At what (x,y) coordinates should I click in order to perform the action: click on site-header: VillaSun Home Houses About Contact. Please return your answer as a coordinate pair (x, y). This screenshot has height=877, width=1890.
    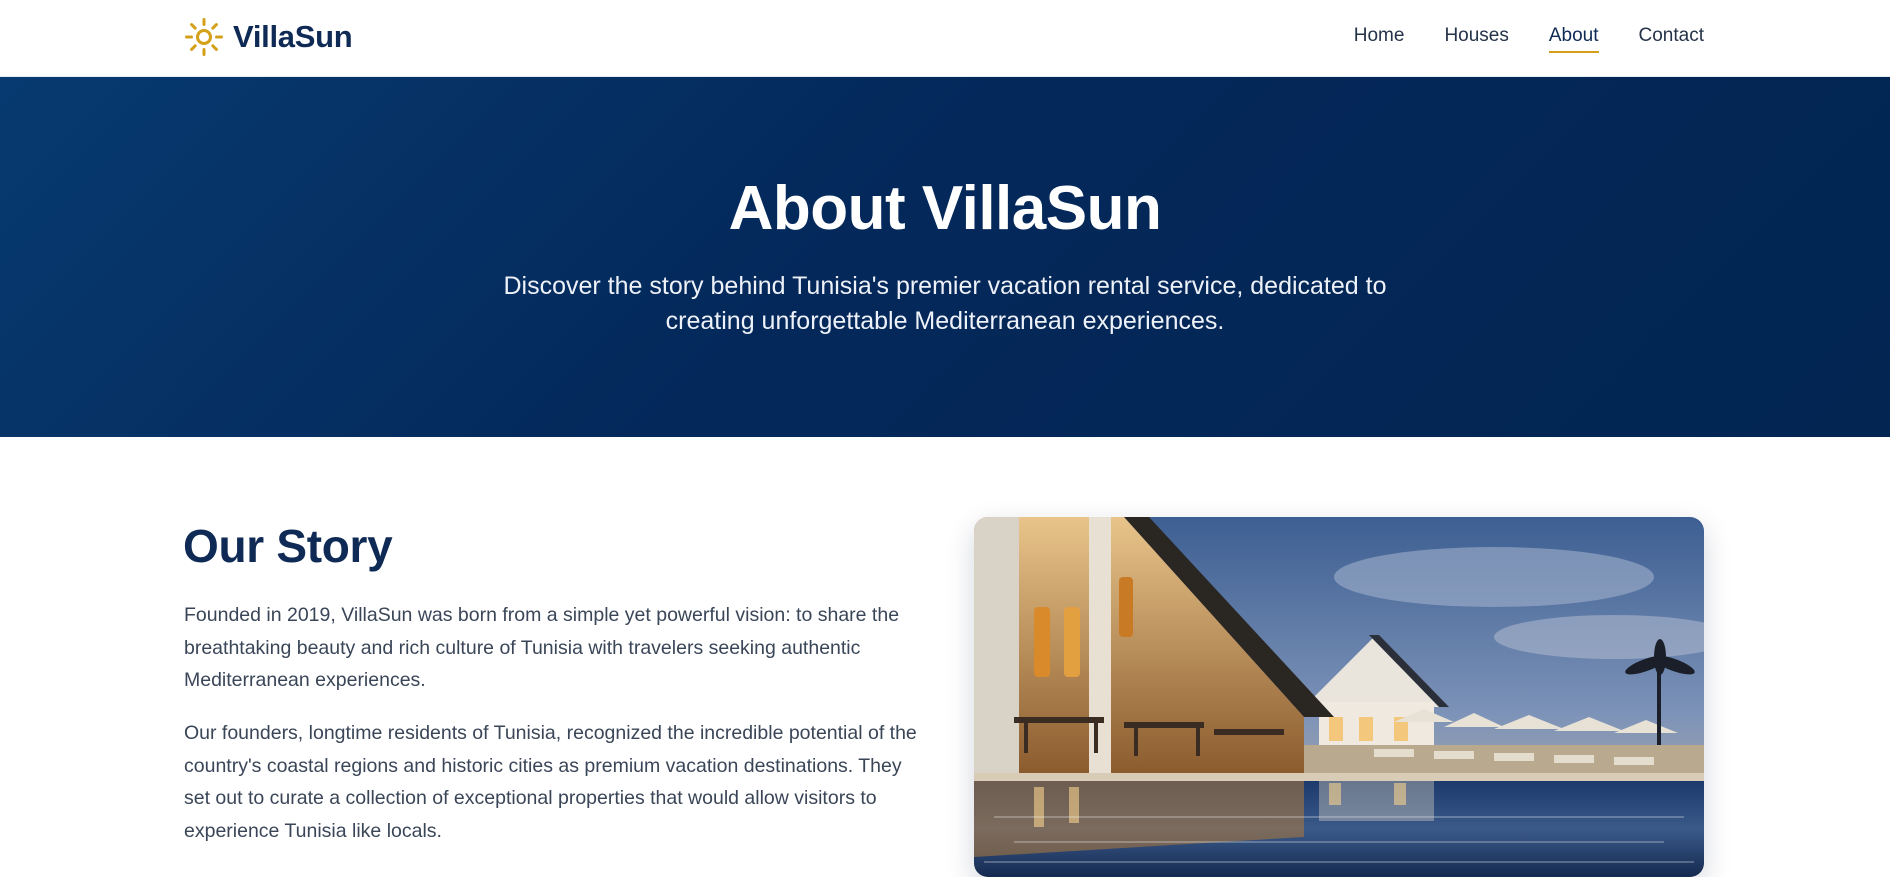
    Looking at the image, I should click on (945, 38).